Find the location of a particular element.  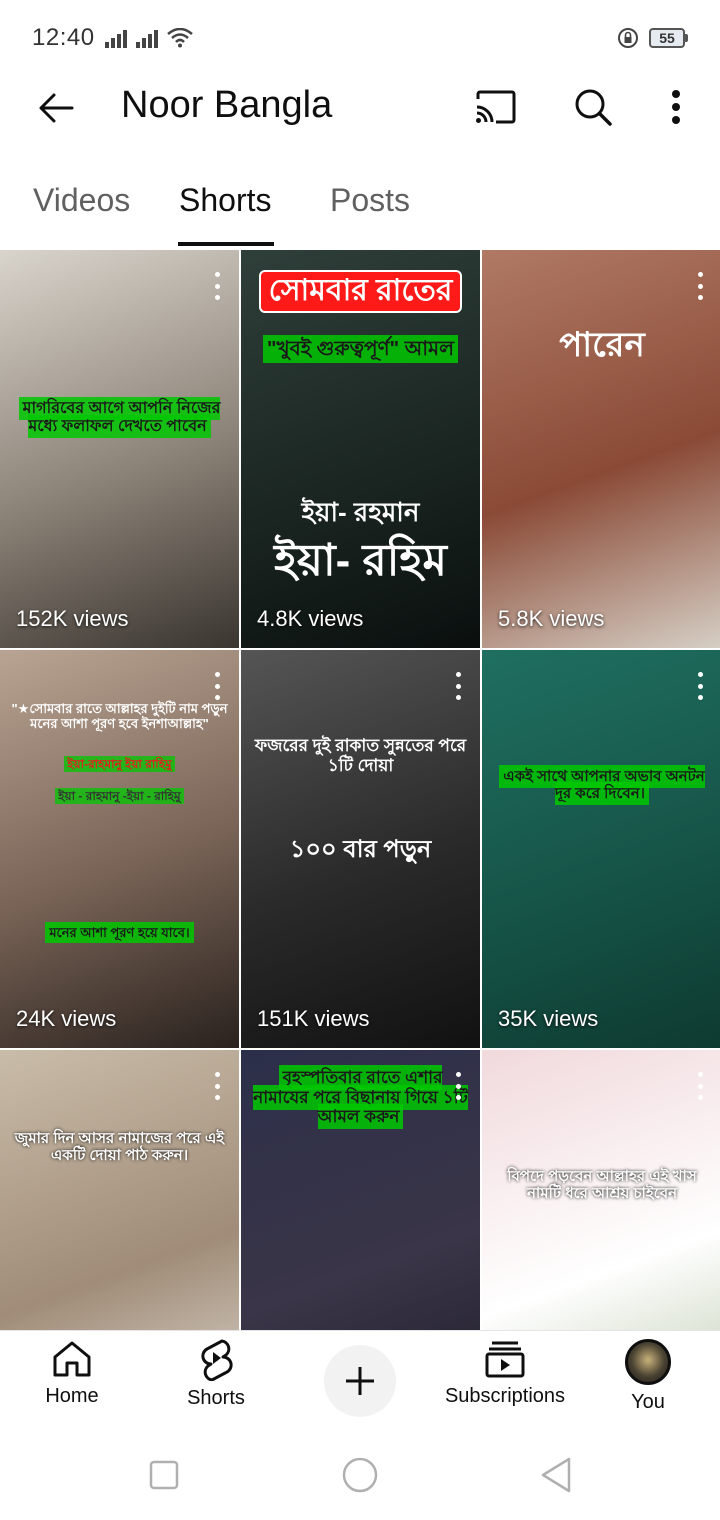

nav-you-label: You is located at coordinates (648, 1402).